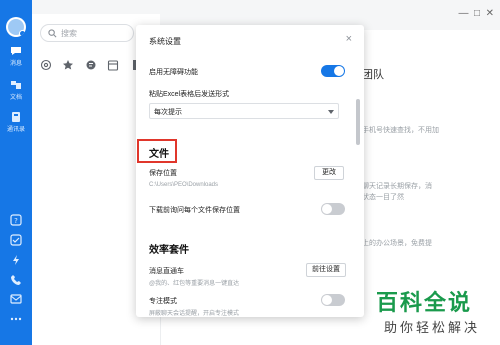  What do you see at coordinates (358, 122) in the screenshot?
I see `dialog-scrollbar` at bounding box center [358, 122].